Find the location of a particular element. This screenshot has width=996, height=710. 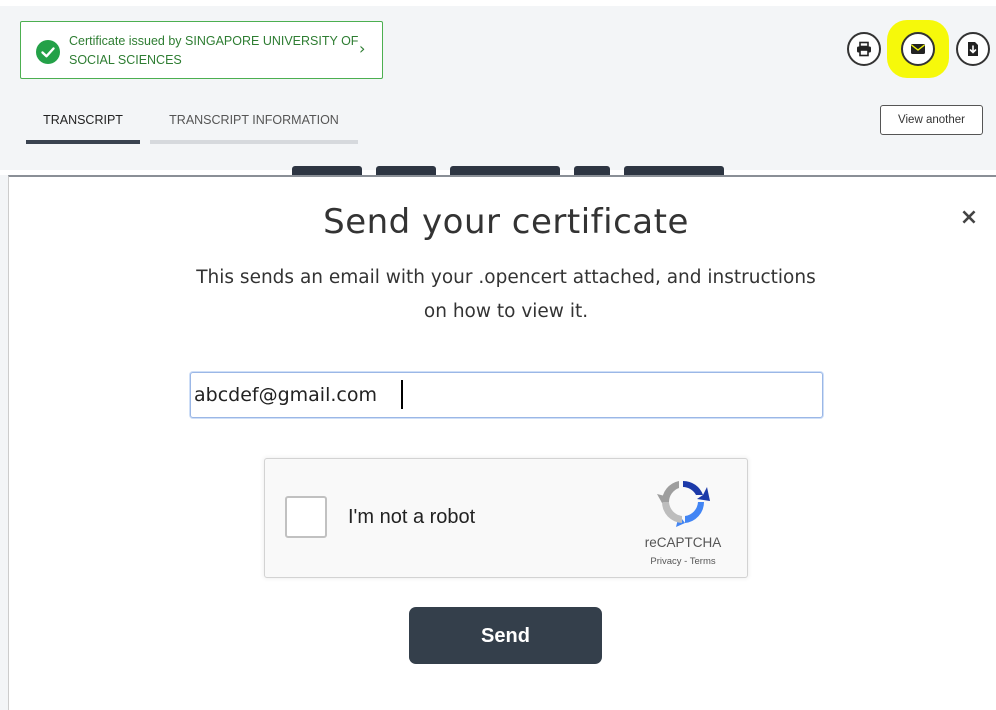

tab-transcript-information: TRANSCRIPT INFORMATION is located at coordinates (254, 126).